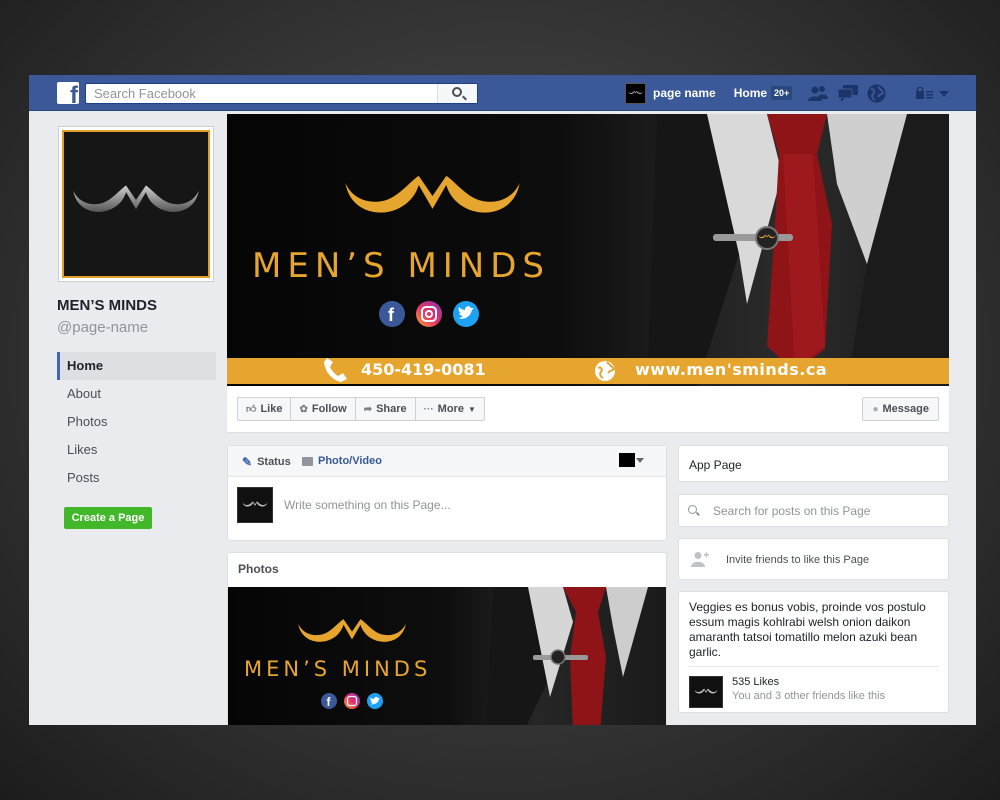  What do you see at coordinates (391, 409) in the screenshot?
I see `share-label: Share` at bounding box center [391, 409].